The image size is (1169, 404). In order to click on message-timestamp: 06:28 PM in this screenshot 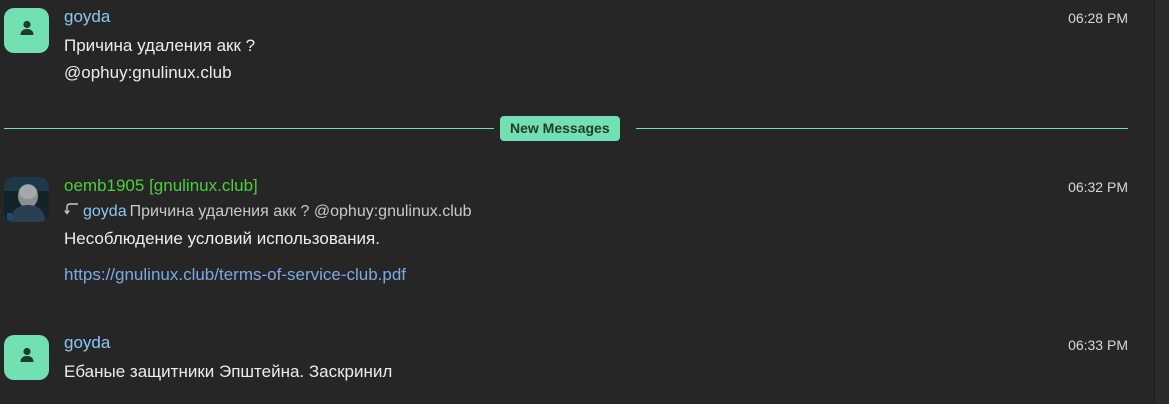, I will do `click(1098, 18)`.